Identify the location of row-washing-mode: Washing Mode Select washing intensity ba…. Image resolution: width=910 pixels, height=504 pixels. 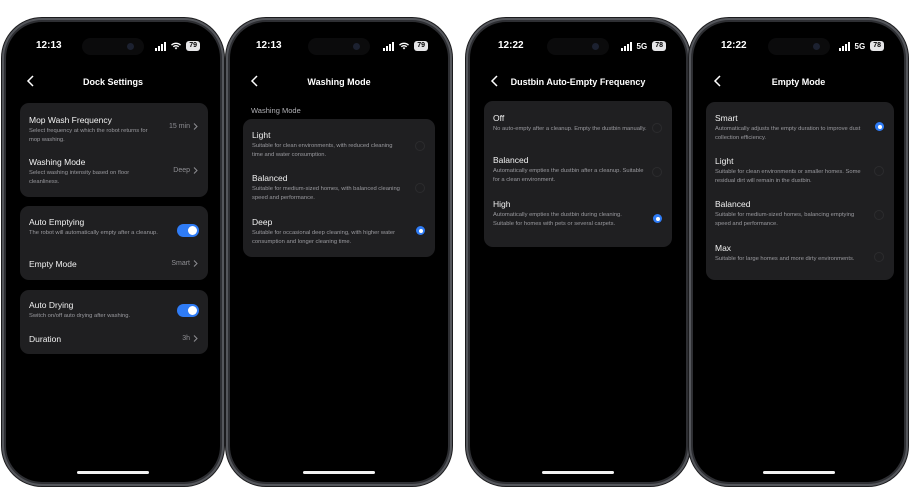
(114, 173).